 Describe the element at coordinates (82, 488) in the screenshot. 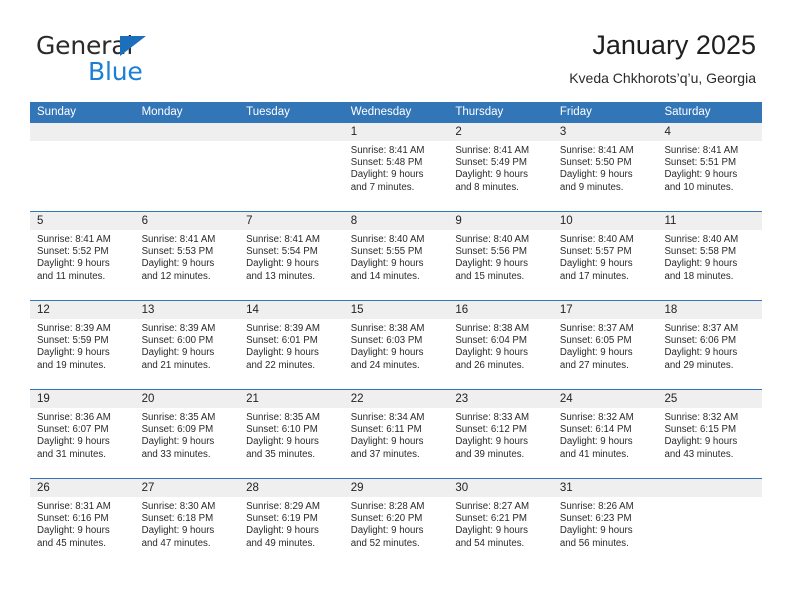

I see `day-number-strip: 26` at that location.